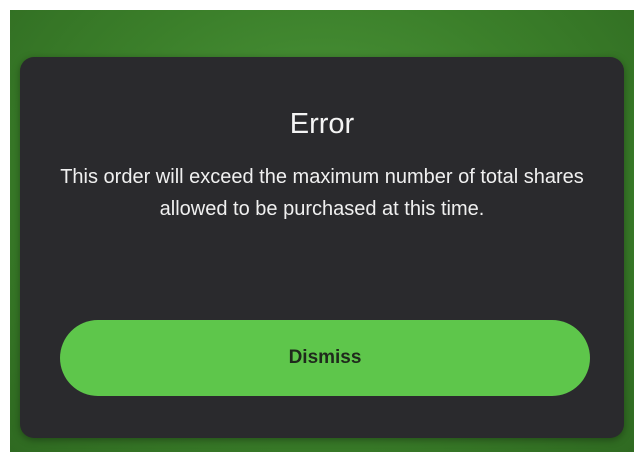 The height and width of the screenshot is (452, 634). Describe the element at coordinates (322, 124) in the screenshot. I see `dialog-title: Error` at that location.